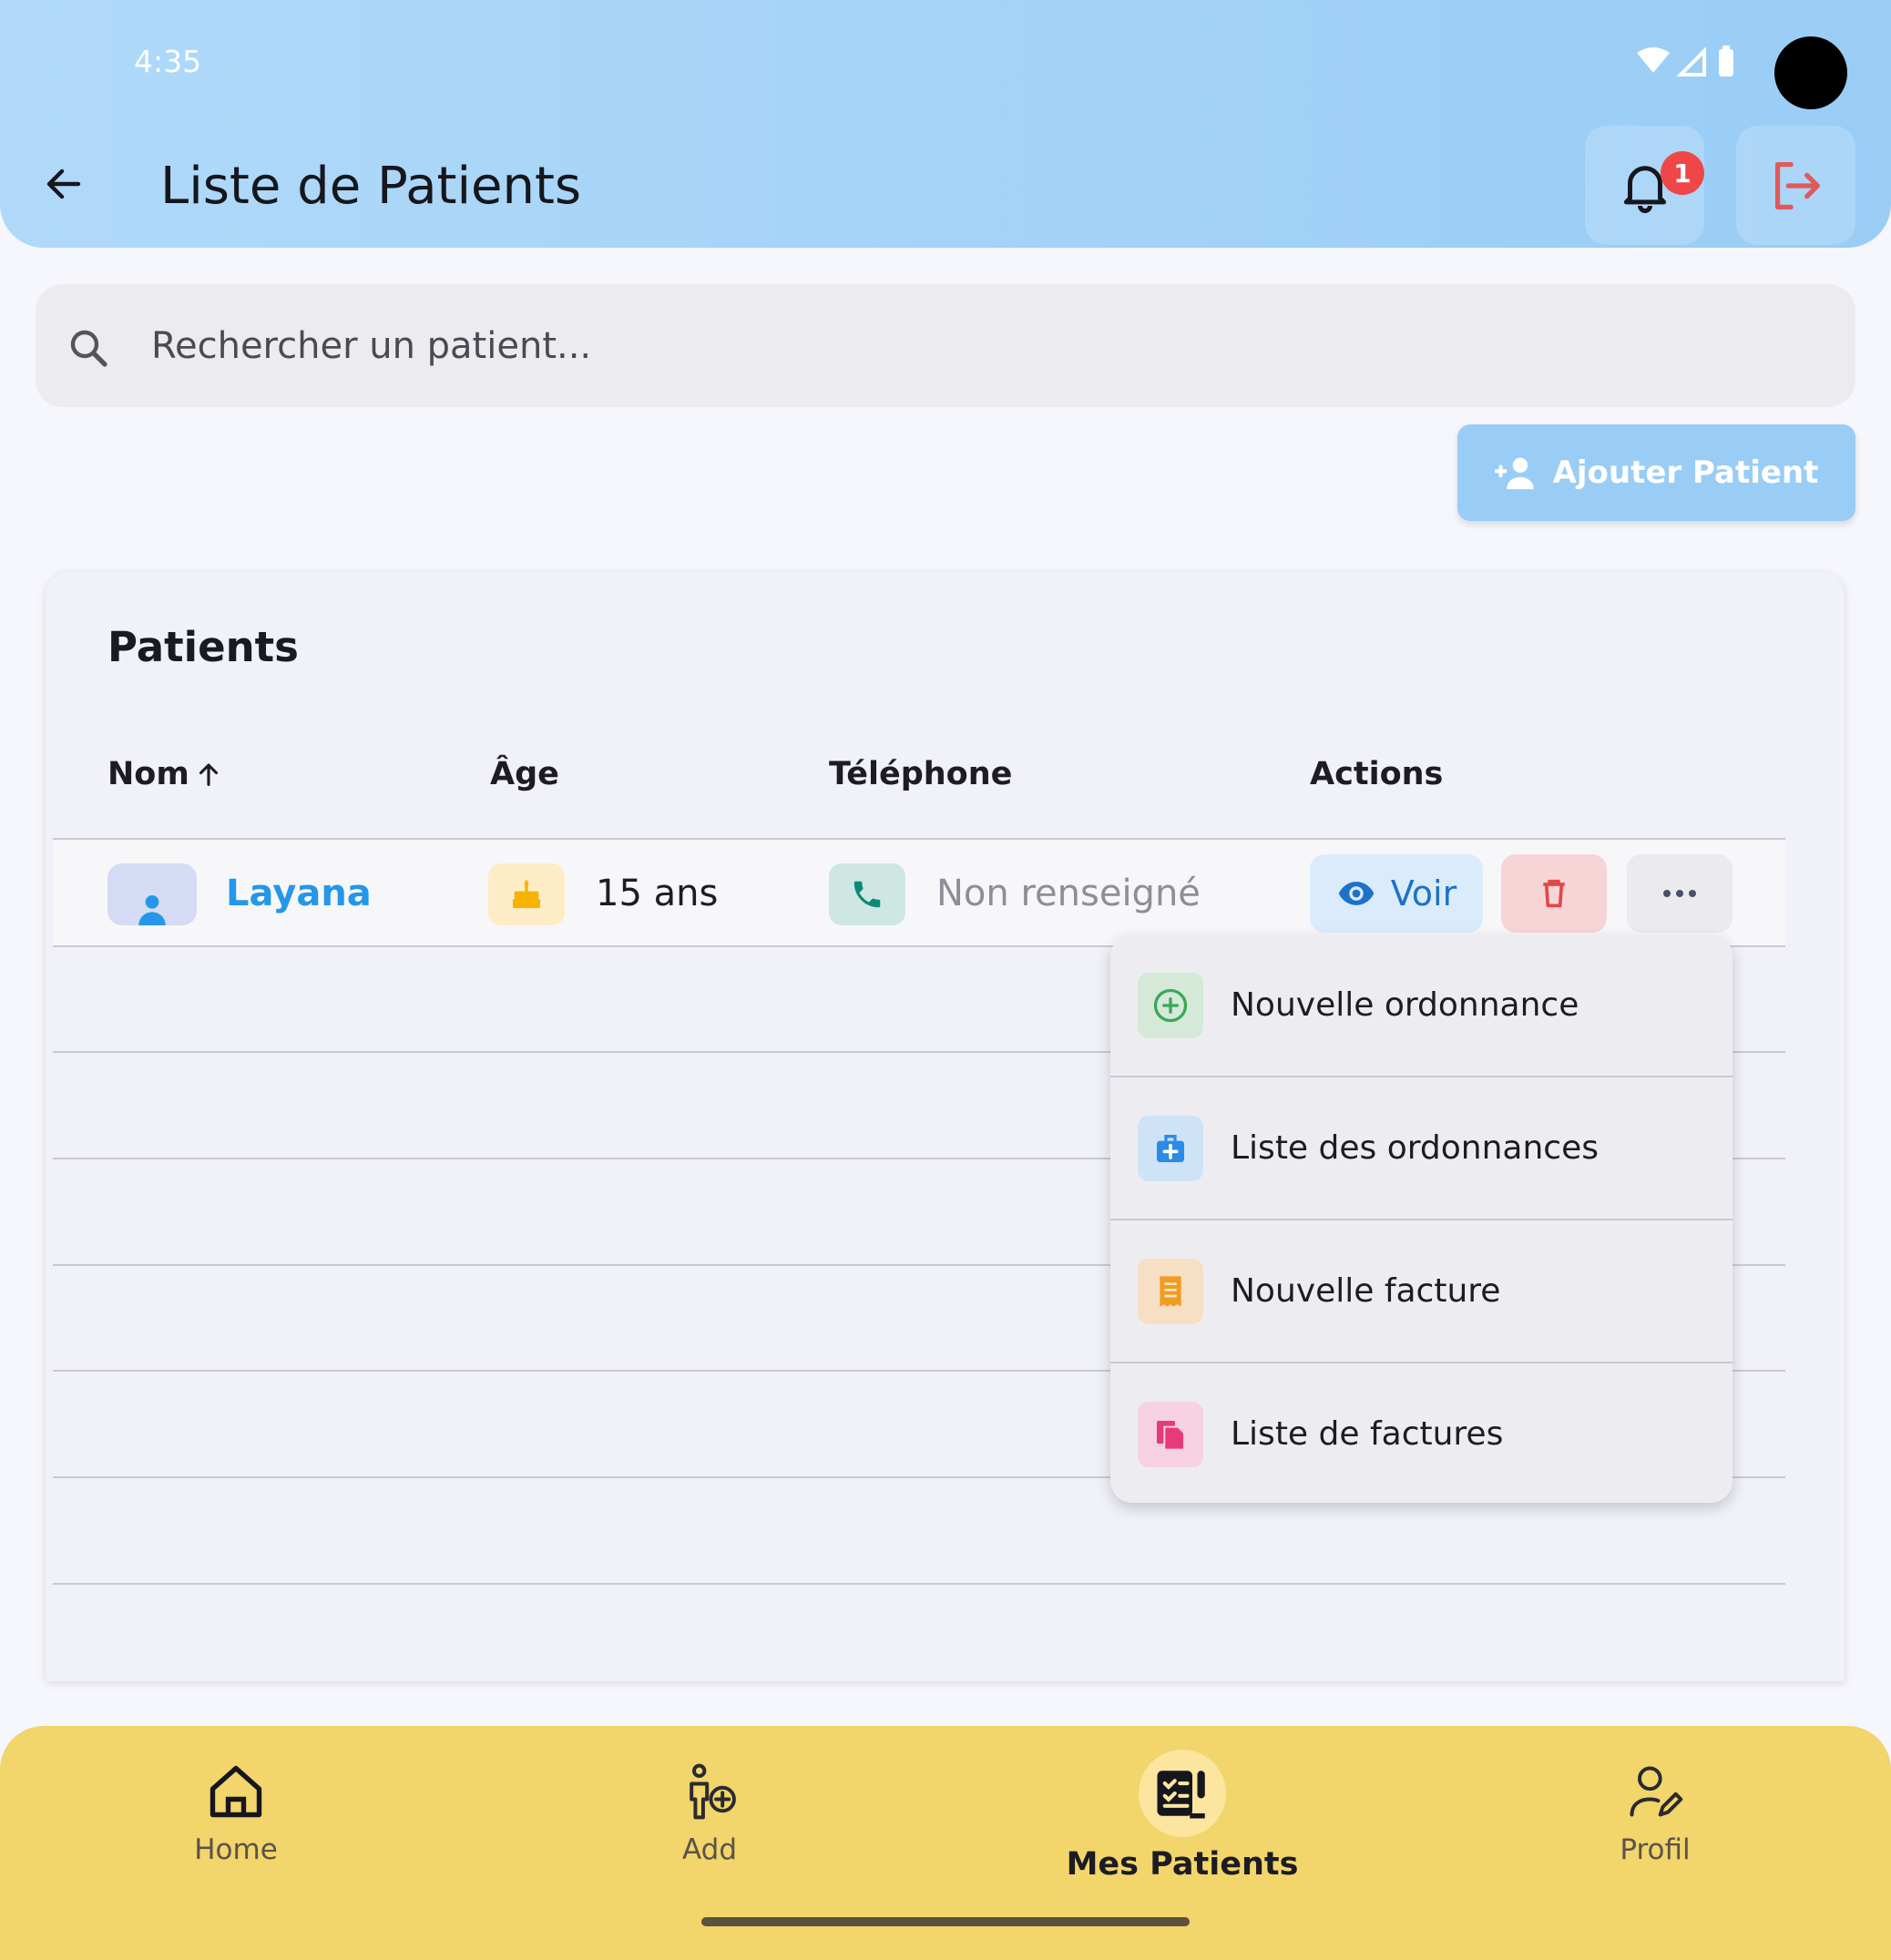 The height and width of the screenshot is (1960, 1891). Describe the element at coordinates (1170, 1148) in the screenshot. I see `medical-kit-icon` at that location.